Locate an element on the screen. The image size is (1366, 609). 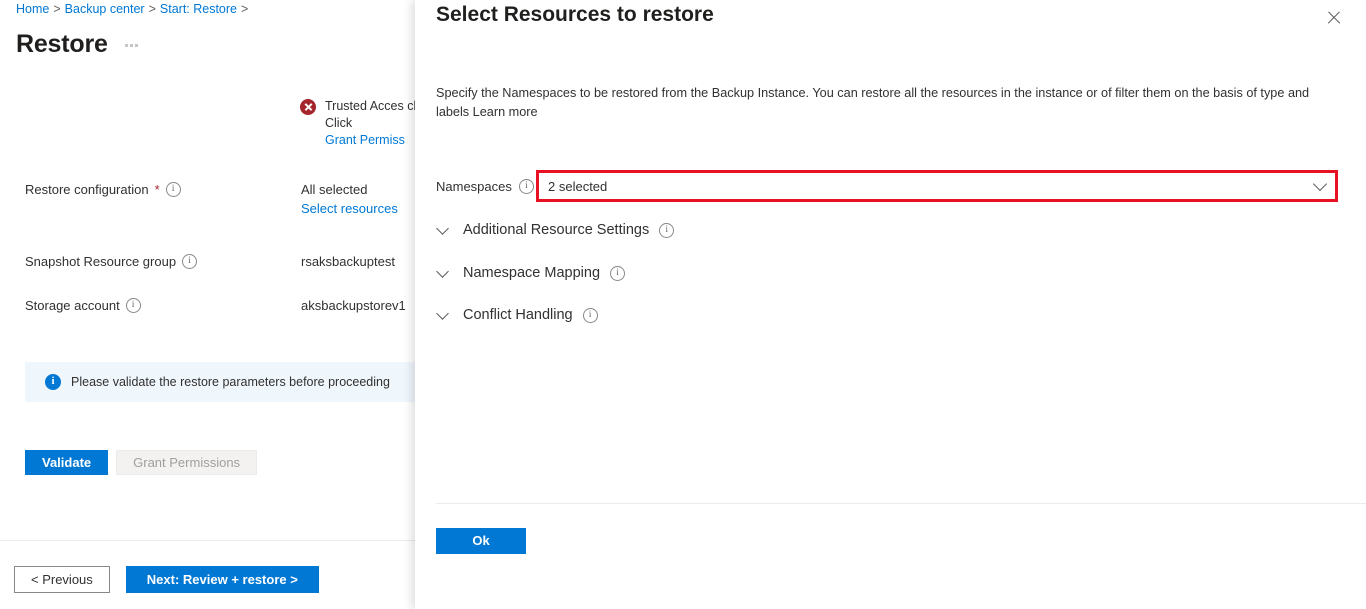
storage-account-label: Storage account is located at coordinates (83, 305).